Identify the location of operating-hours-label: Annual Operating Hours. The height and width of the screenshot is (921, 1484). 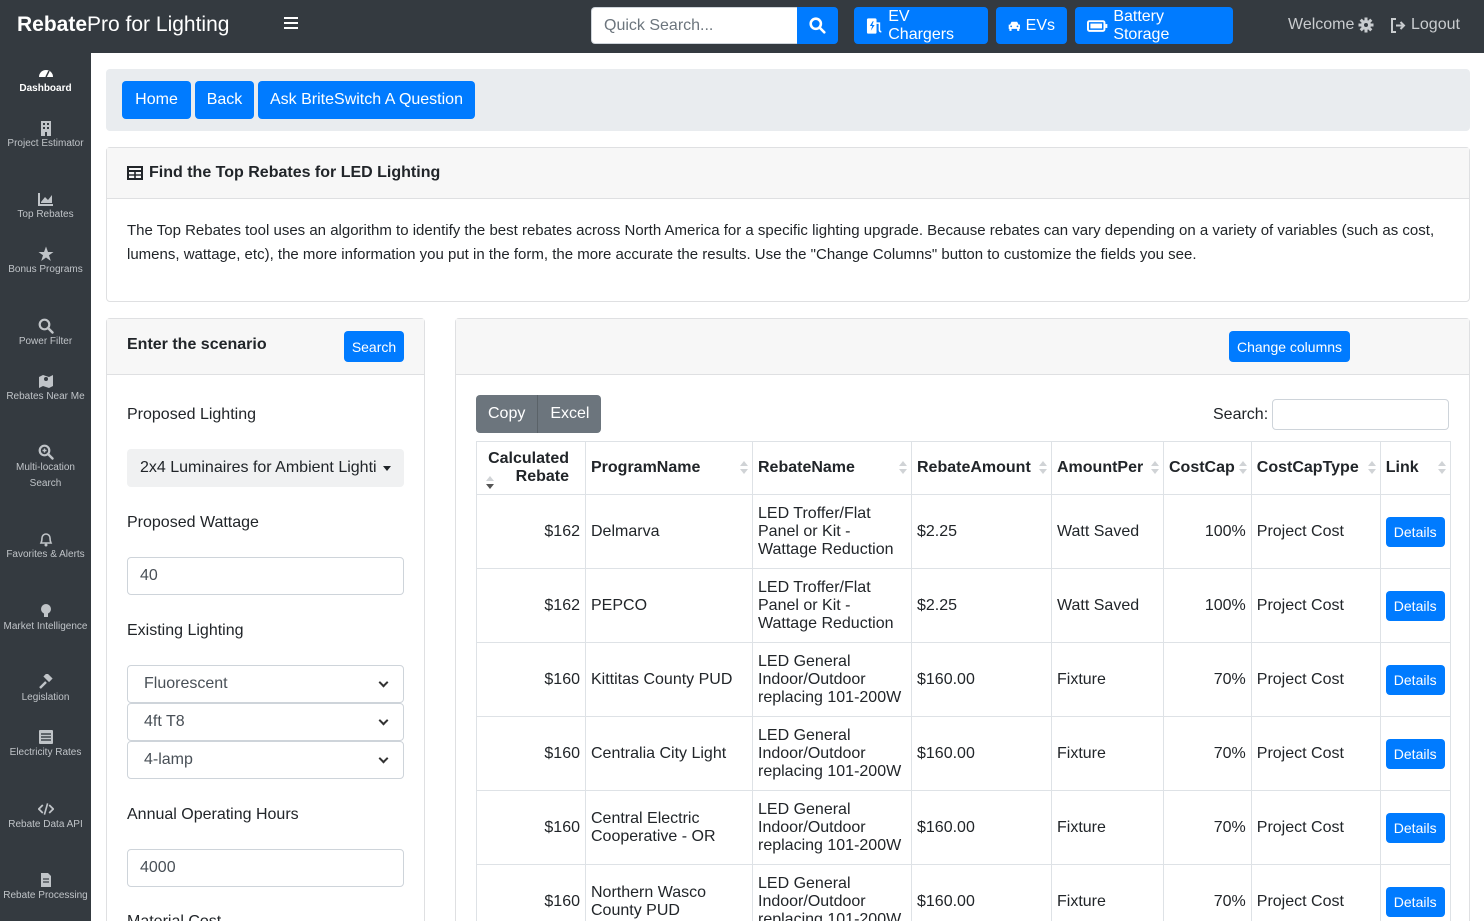
(213, 814).